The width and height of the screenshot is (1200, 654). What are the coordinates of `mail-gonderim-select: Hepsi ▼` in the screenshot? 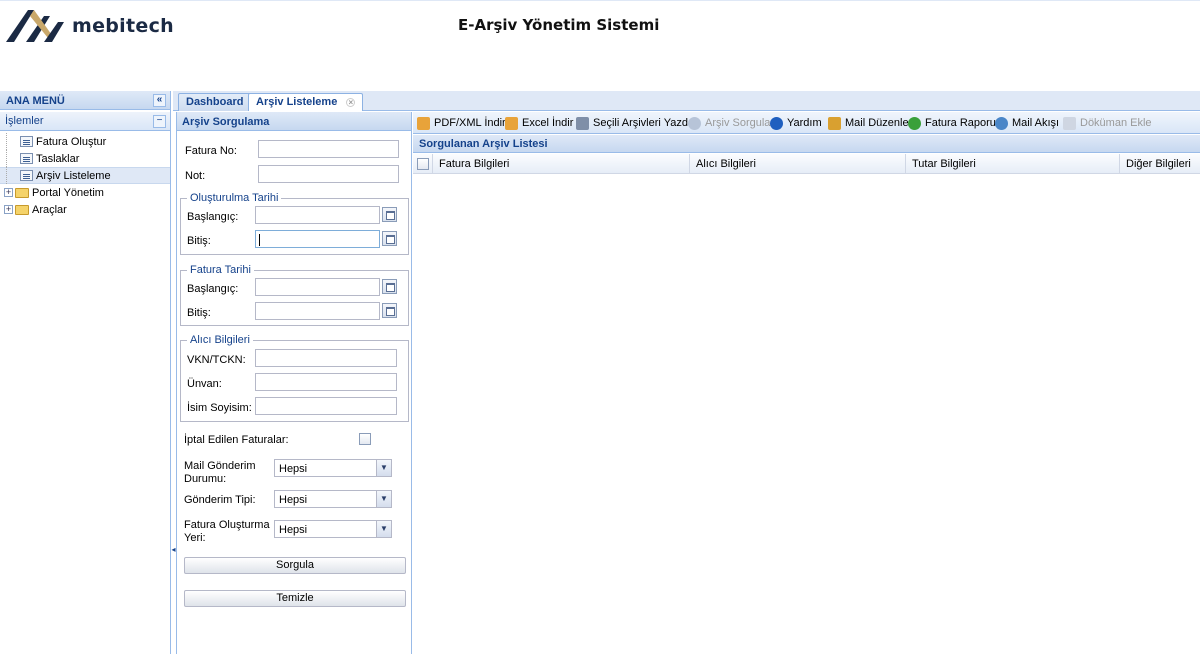 It's located at (333, 468).